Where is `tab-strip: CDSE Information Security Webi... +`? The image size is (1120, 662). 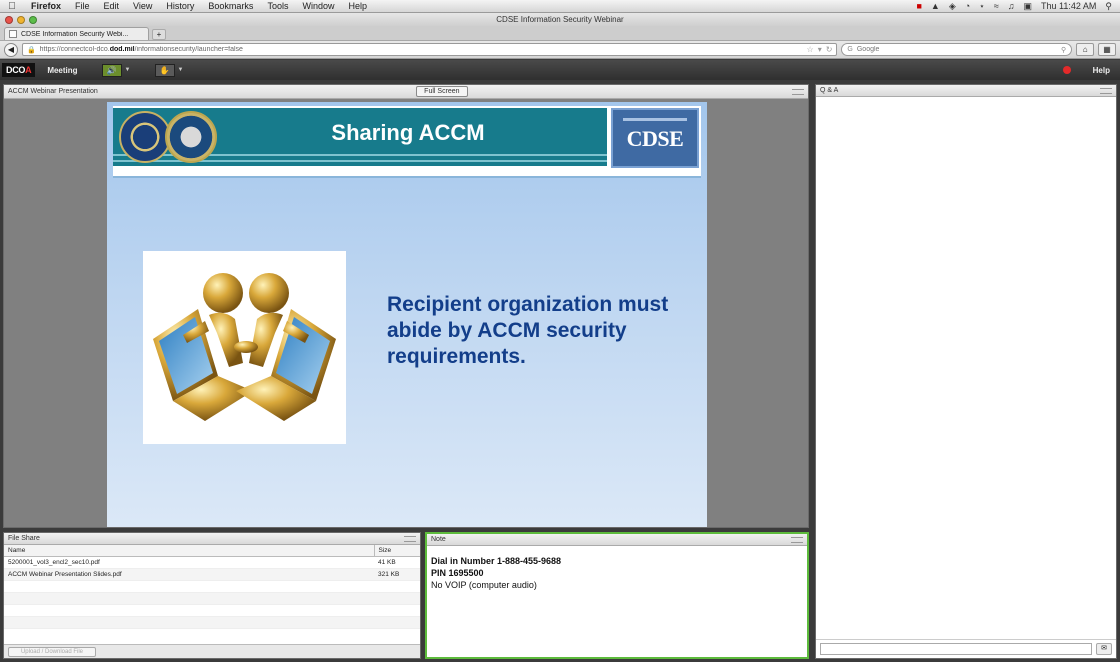 tab-strip: CDSE Information Security Webi... + is located at coordinates (560, 33).